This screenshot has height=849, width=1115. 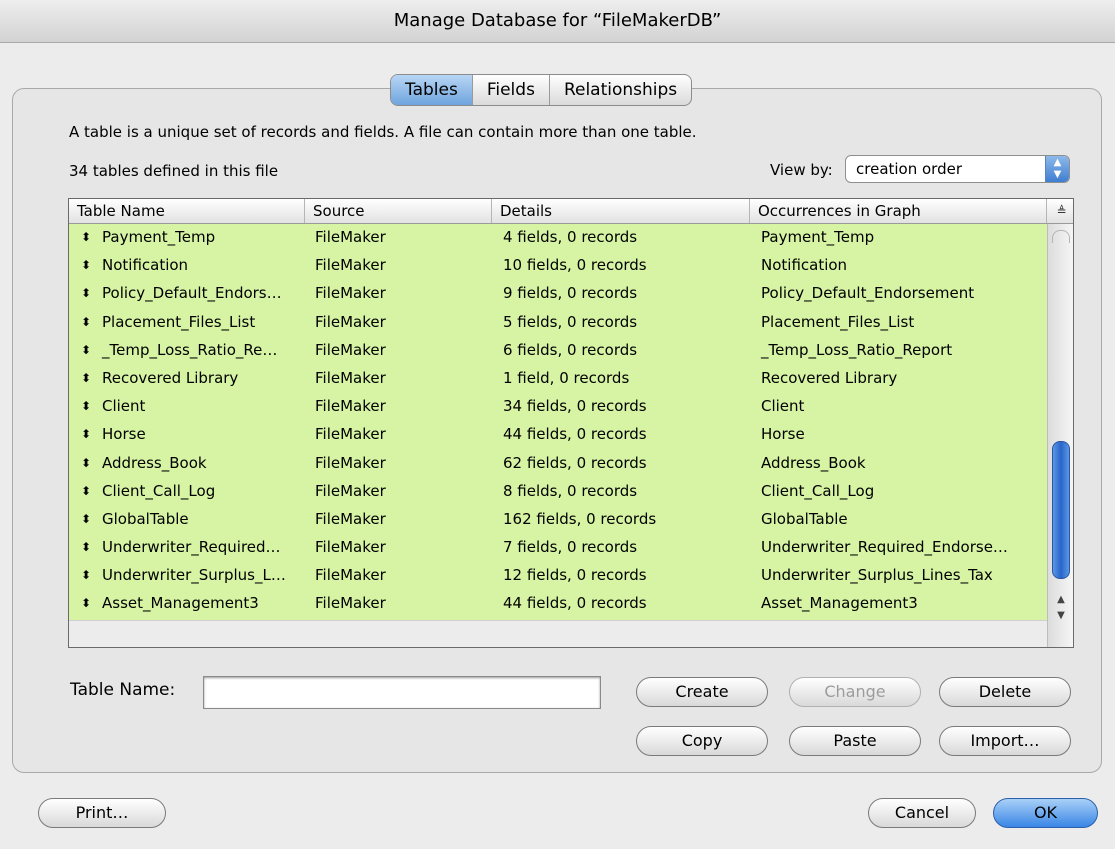 What do you see at coordinates (868, 293) in the screenshot?
I see `occurrences-cell: Policy_Default_Endorsement` at bounding box center [868, 293].